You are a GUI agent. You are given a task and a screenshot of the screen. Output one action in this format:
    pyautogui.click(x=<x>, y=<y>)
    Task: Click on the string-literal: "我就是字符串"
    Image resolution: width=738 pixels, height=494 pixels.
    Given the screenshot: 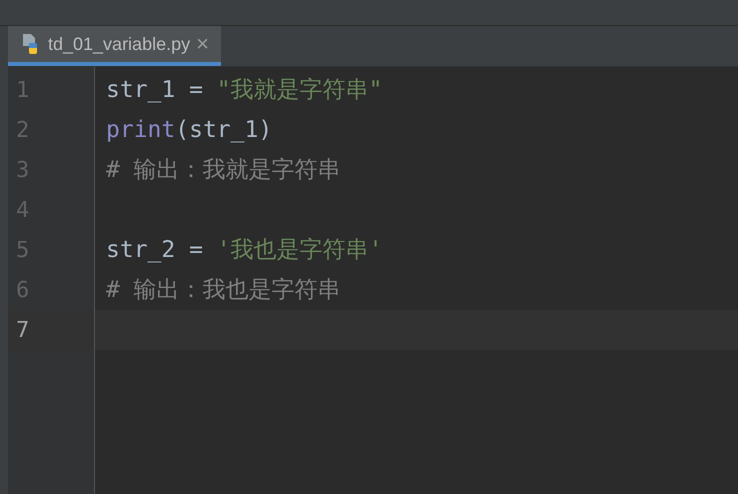 What is the action you would take?
    pyautogui.click(x=299, y=90)
    